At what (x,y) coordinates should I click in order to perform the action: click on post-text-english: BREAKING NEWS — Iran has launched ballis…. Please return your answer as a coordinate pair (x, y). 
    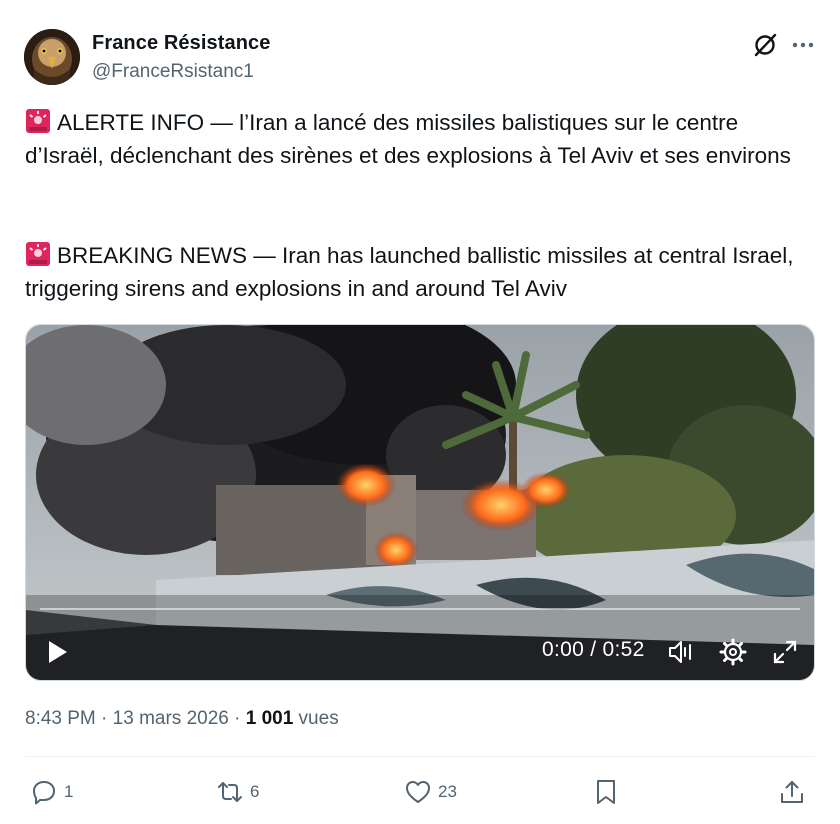
    Looking at the image, I should click on (420, 272).